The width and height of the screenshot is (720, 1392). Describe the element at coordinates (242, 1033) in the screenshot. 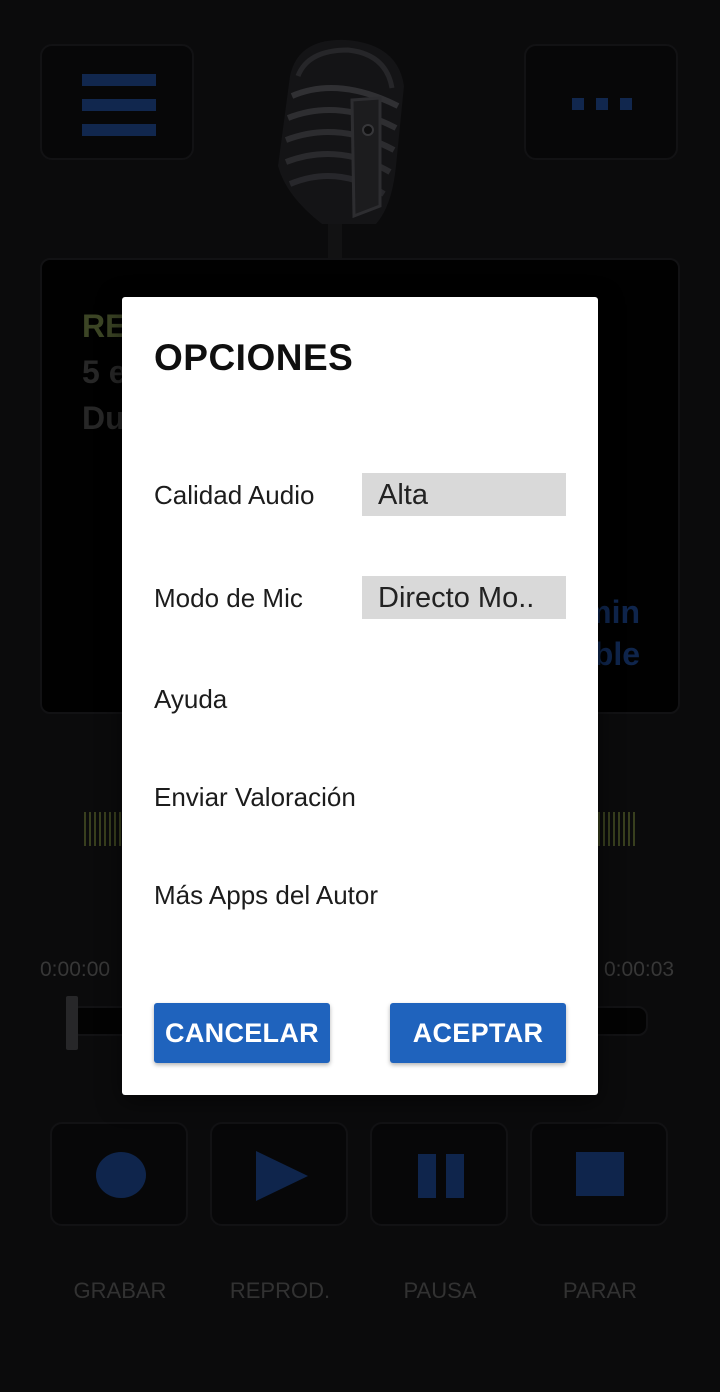

I see `cancel-button: CANCELAR` at that location.